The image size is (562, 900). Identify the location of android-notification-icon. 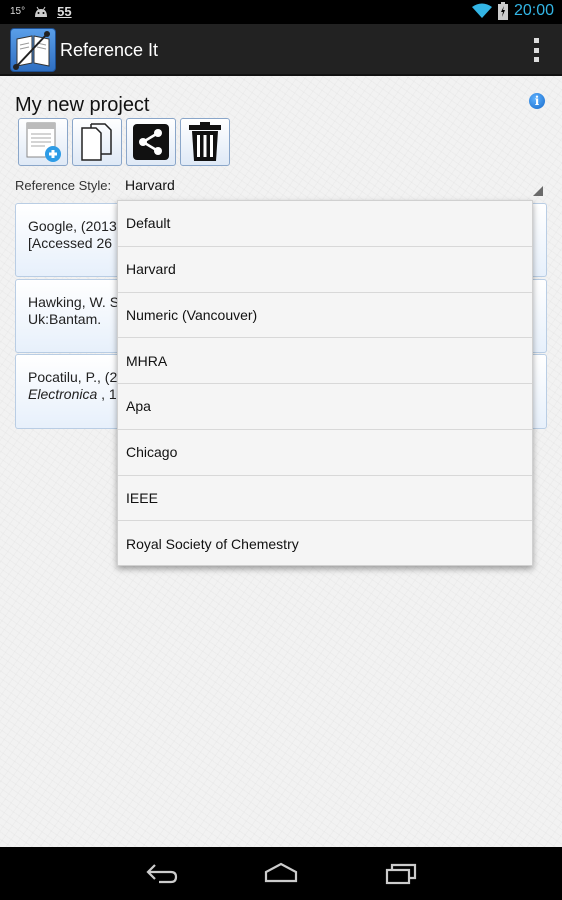
(41, 11).